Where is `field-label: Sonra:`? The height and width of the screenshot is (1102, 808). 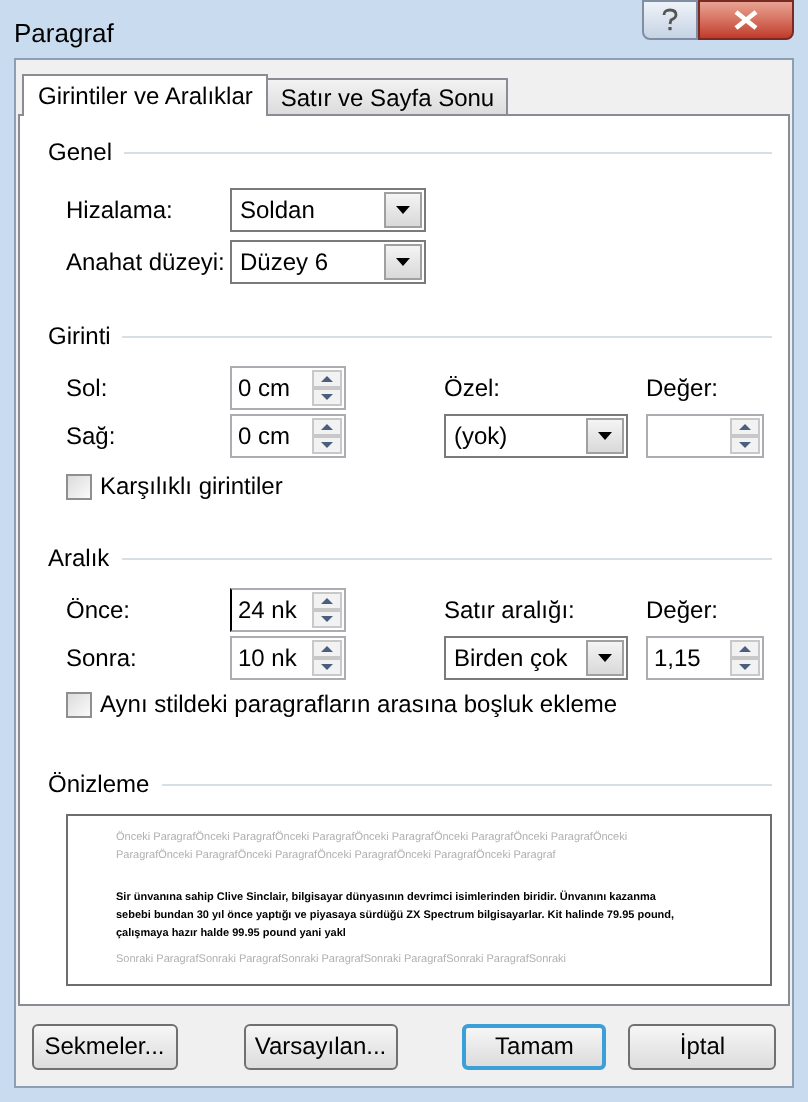
field-label: Sonra: is located at coordinates (102, 659).